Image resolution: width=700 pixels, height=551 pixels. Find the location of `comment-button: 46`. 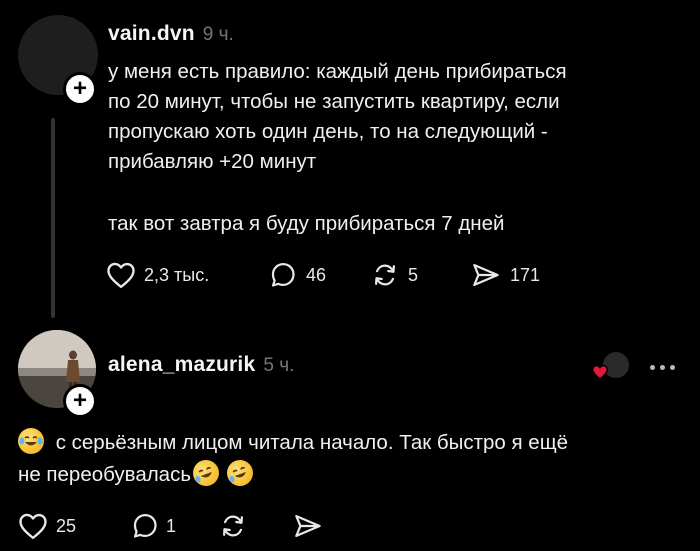

comment-button: 46 is located at coordinates (297, 275).